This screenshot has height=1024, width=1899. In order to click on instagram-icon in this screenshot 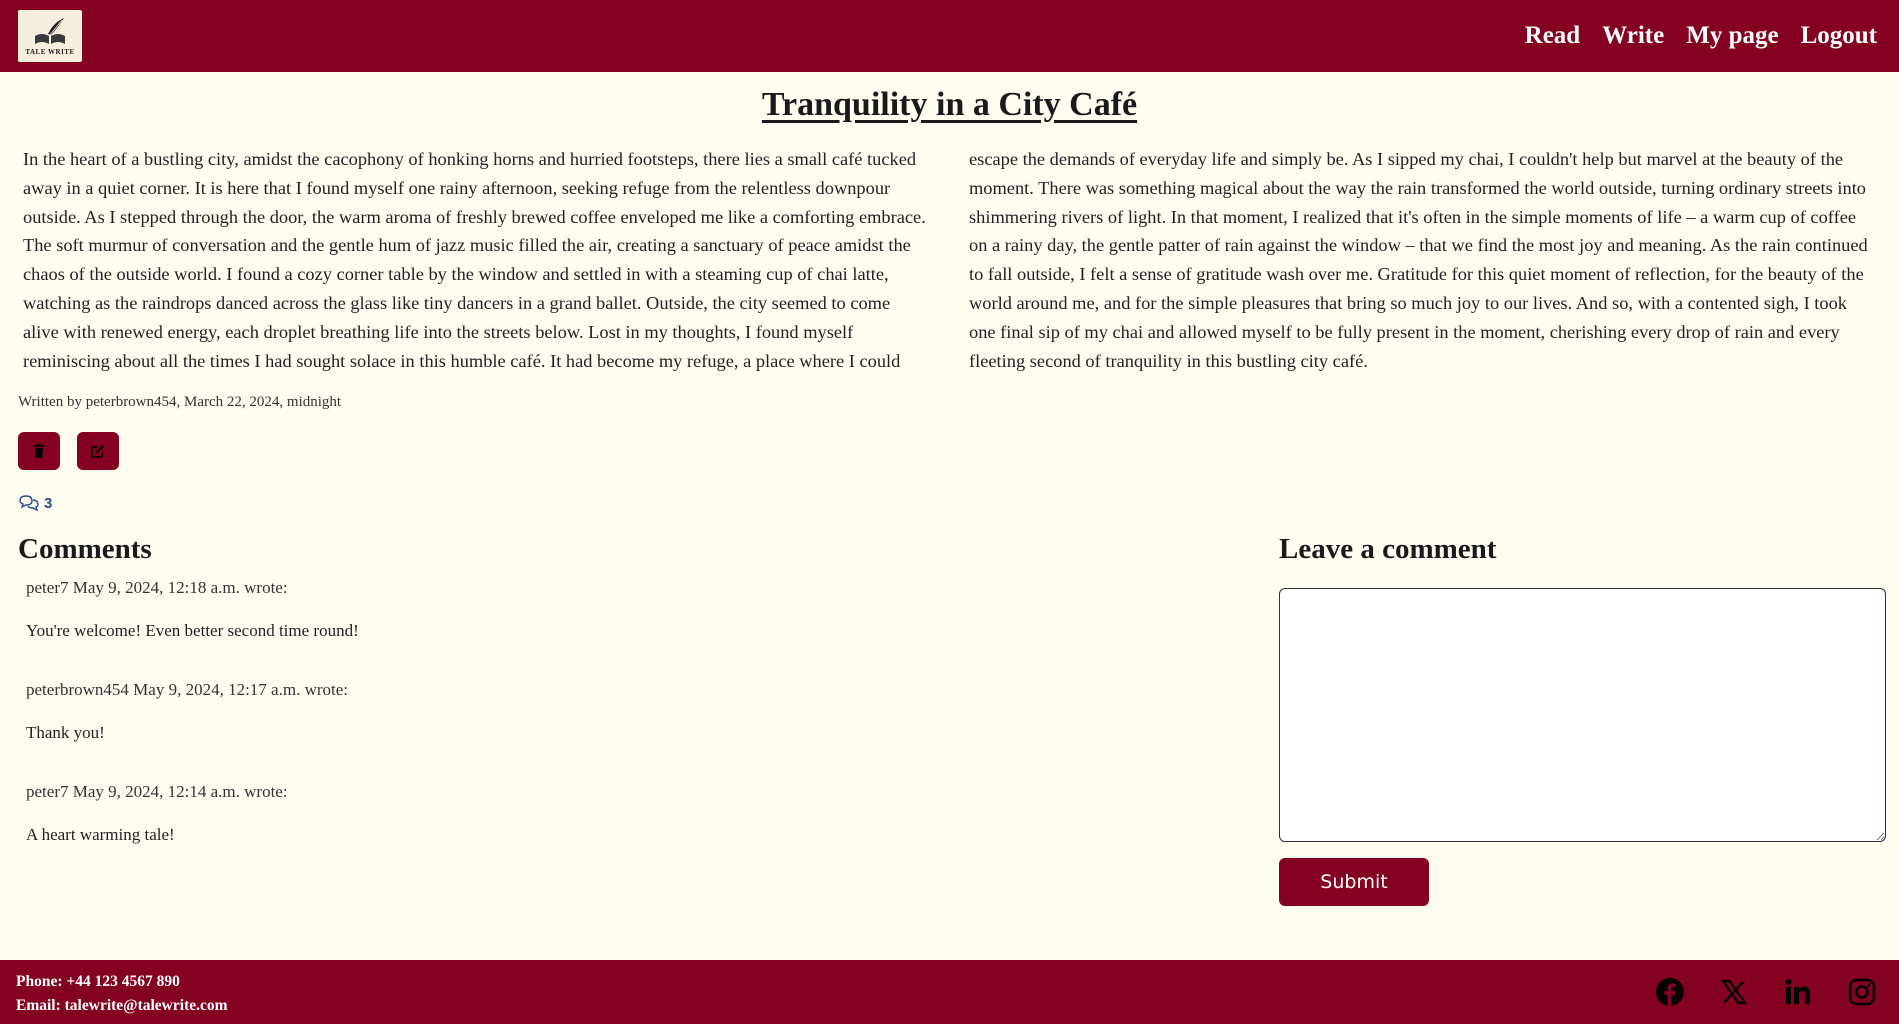, I will do `click(1862, 992)`.